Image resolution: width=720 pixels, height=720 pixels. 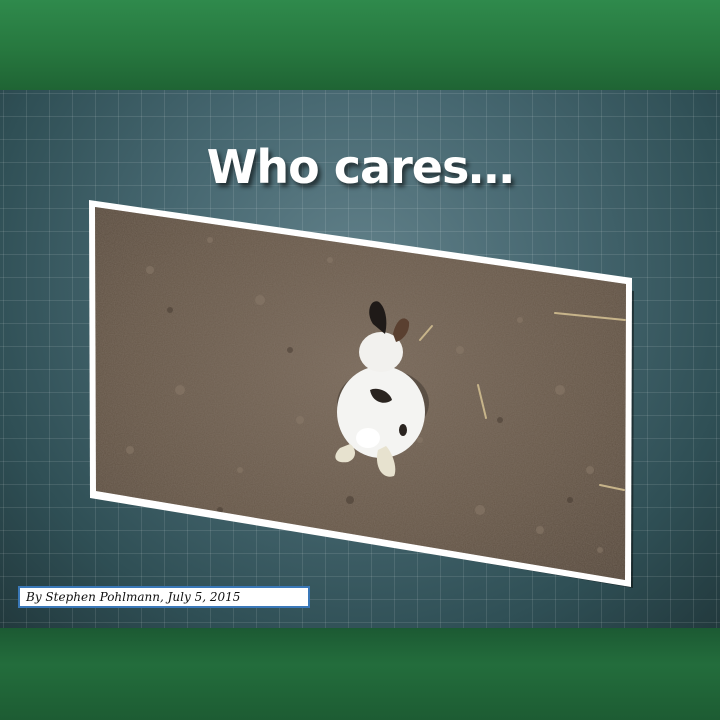 I want to click on bottom-green-band, so click(x=360, y=674).